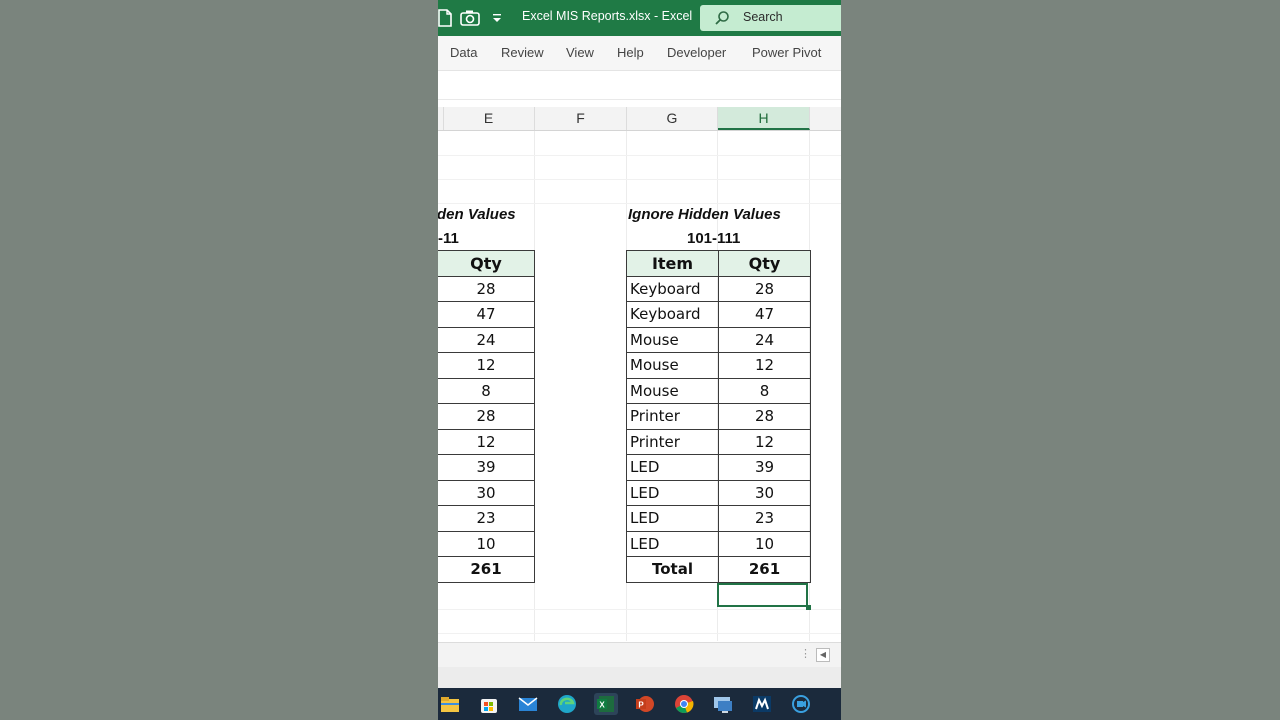 The image size is (1280, 720). I want to click on sheet-tab-bar: ⋮ ◀, so click(639, 654).